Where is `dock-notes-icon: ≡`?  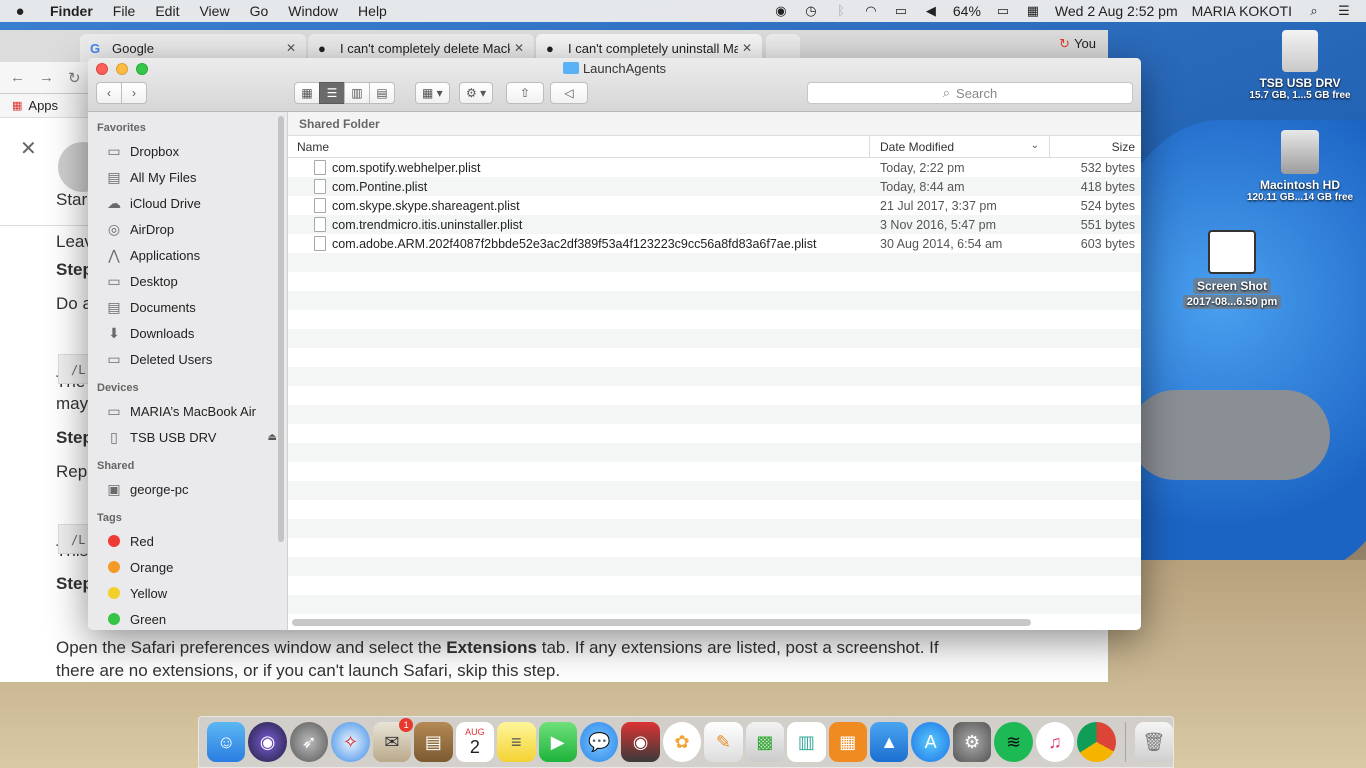 dock-notes-icon: ≡ is located at coordinates (516, 742).